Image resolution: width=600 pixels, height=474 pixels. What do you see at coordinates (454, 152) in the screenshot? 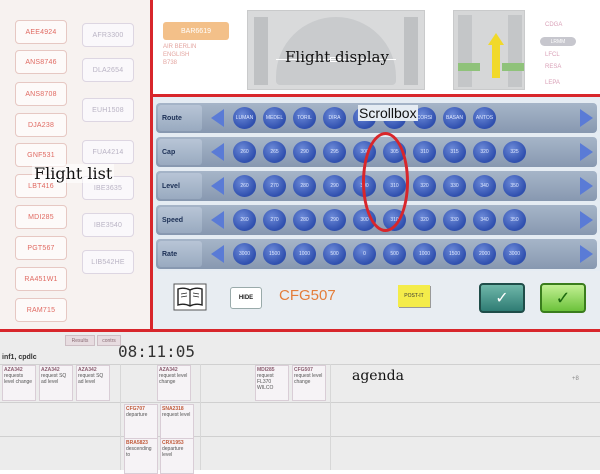
I see `scroll-value-option: 315` at bounding box center [454, 152].